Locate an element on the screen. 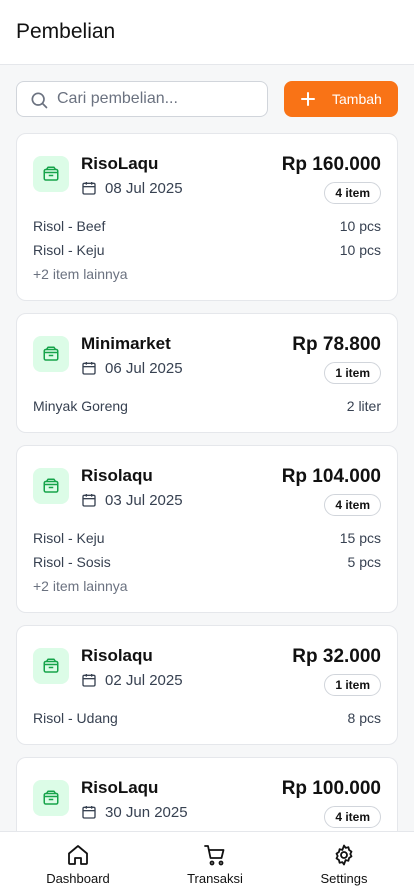  item-qty: 2 liter is located at coordinates (363, 406).